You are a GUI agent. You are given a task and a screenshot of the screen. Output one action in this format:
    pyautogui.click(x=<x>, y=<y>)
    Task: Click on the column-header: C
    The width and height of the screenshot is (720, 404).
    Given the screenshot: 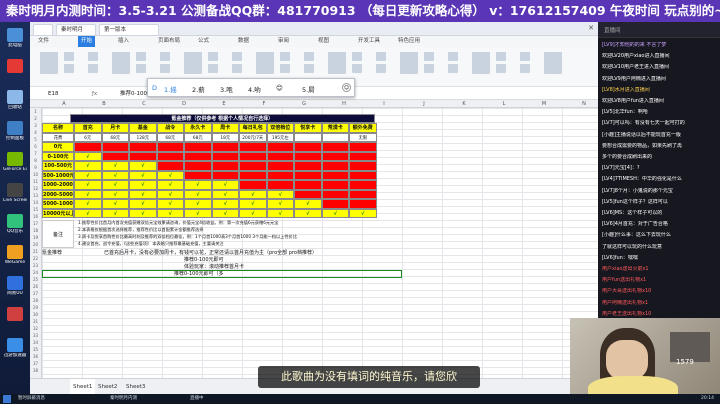 What is the action you would take?
    pyautogui.click(x=144, y=104)
    